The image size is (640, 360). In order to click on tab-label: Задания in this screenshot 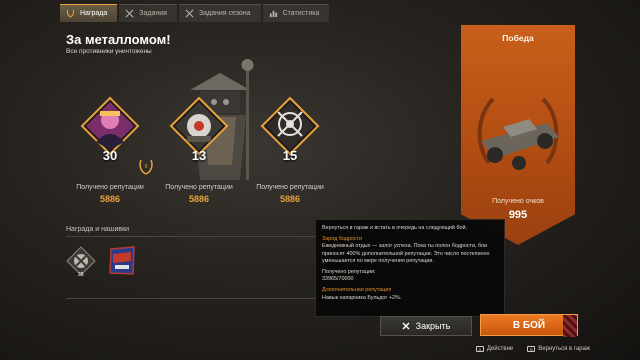, I will do `click(153, 13)`.